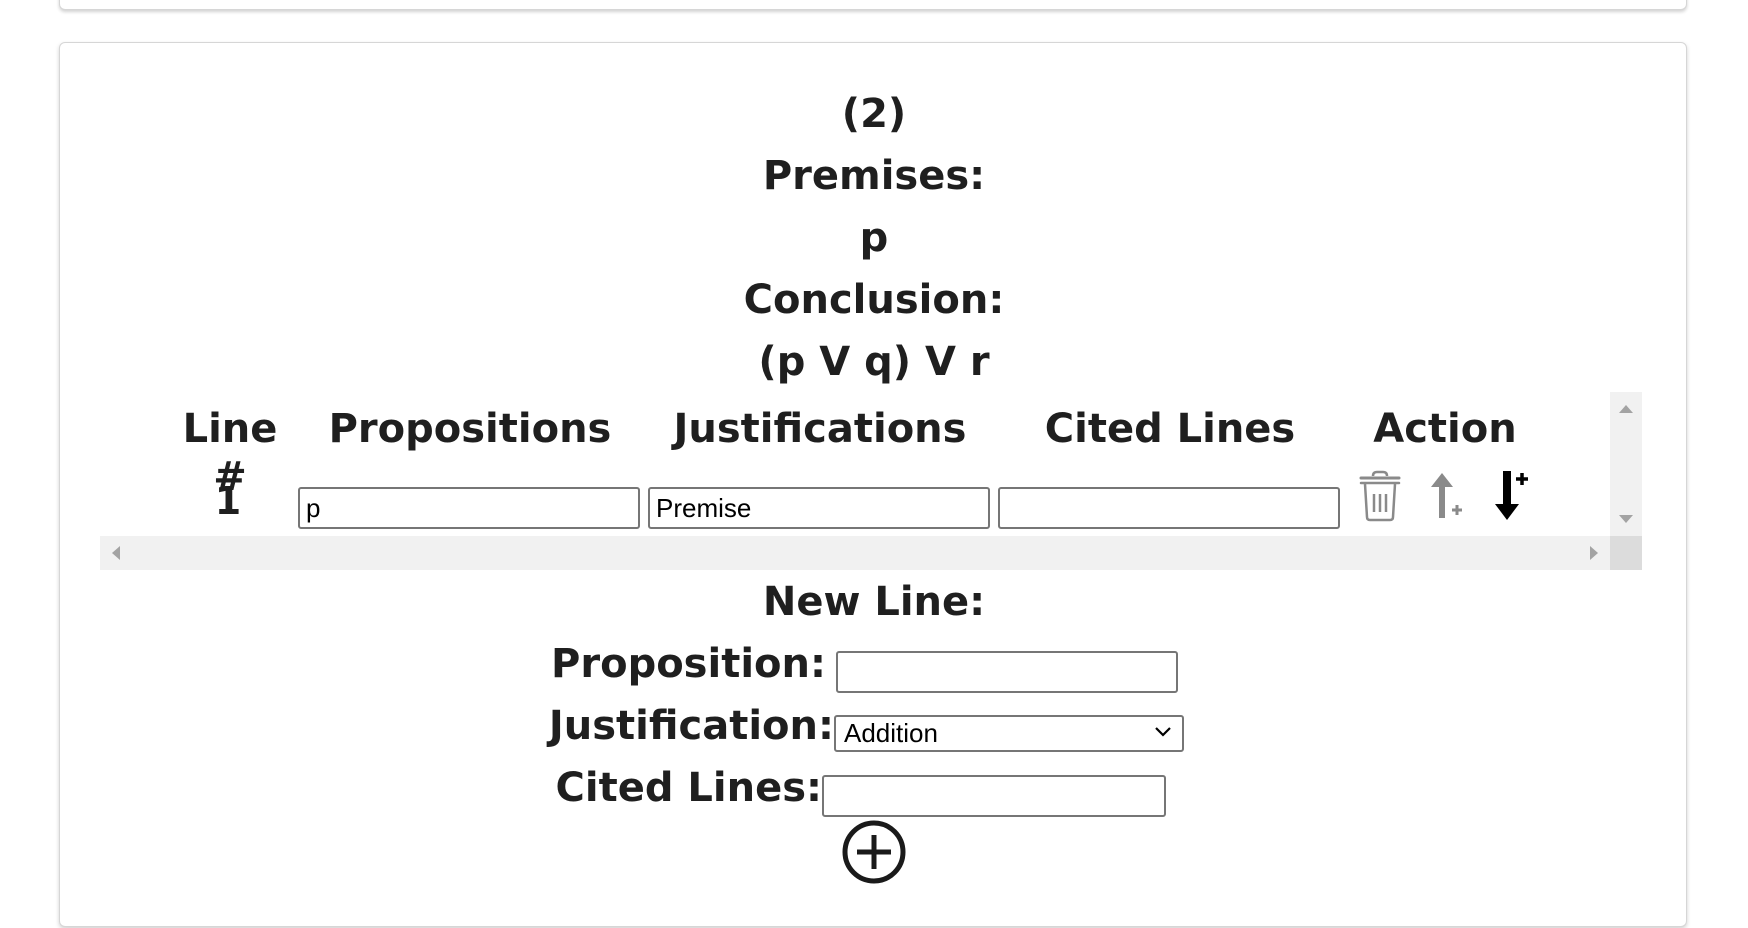  Describe the element at coordinates (874, 238) in the screenshot. I see `premises-value: p` at that location.